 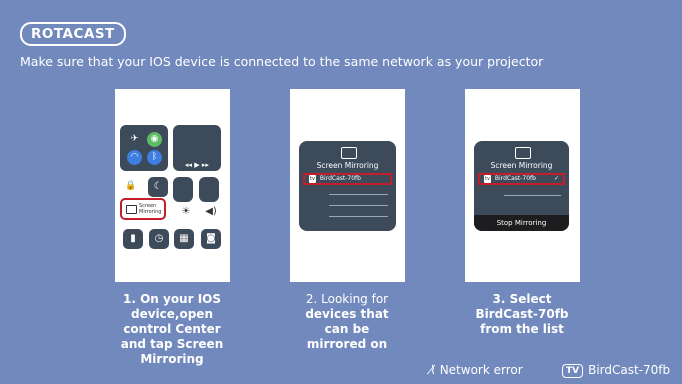 I want to click on camera-icon: ◙, so click(x=211, y=239).